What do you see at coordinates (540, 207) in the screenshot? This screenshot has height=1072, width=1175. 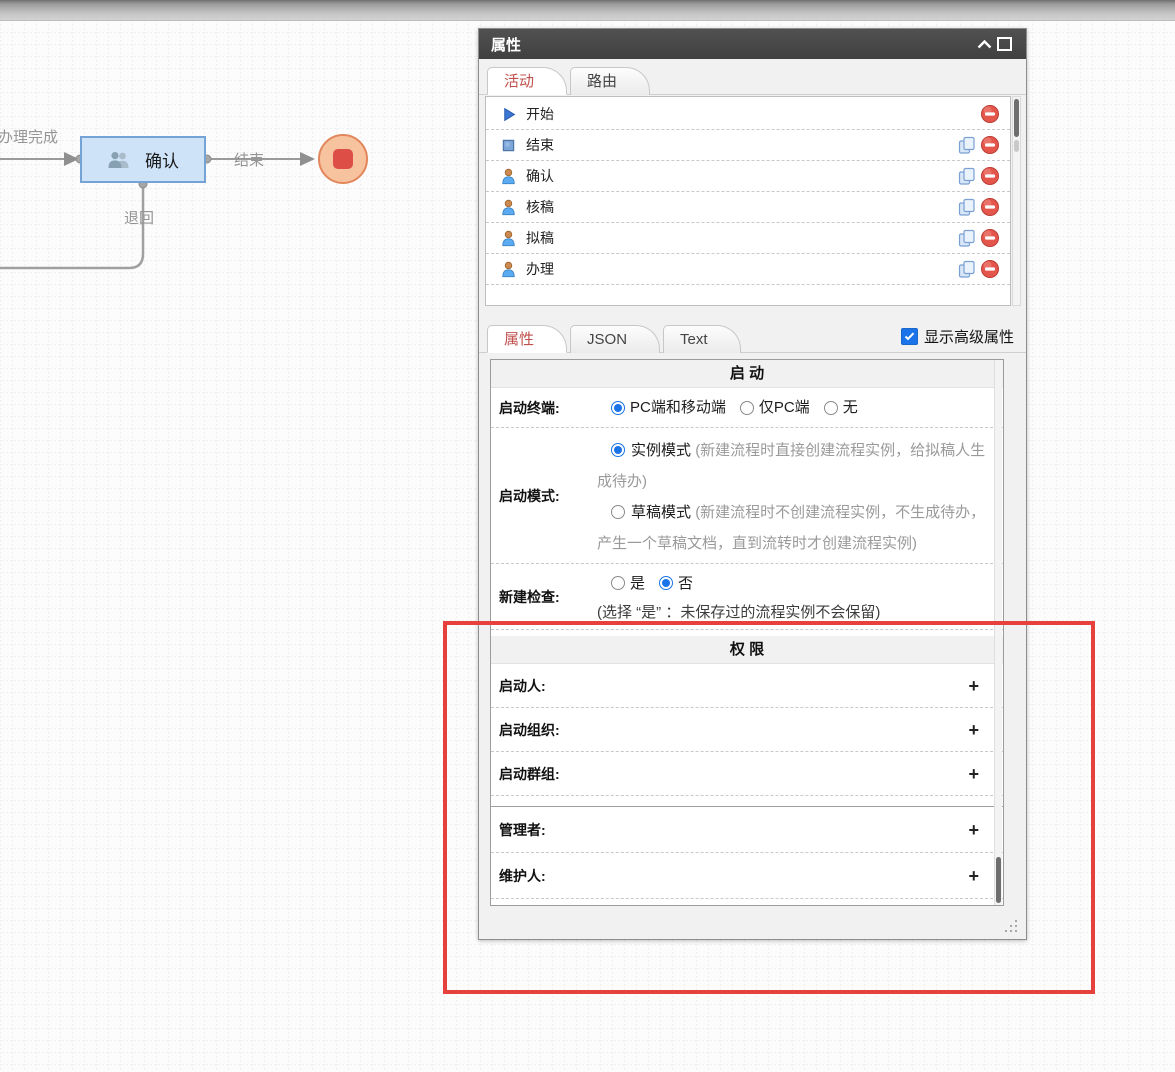 I see `activity-label: 核稿` at bounding box center [540, 207].